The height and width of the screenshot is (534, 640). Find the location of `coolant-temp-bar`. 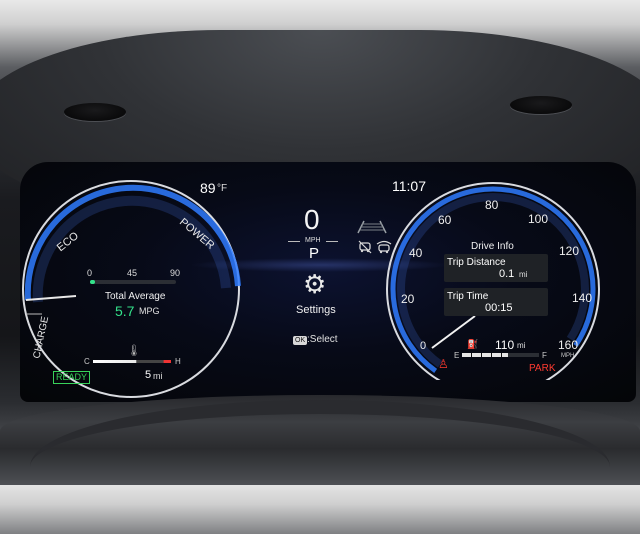

coolant-temp-bar is located at coordinates (132, 361).